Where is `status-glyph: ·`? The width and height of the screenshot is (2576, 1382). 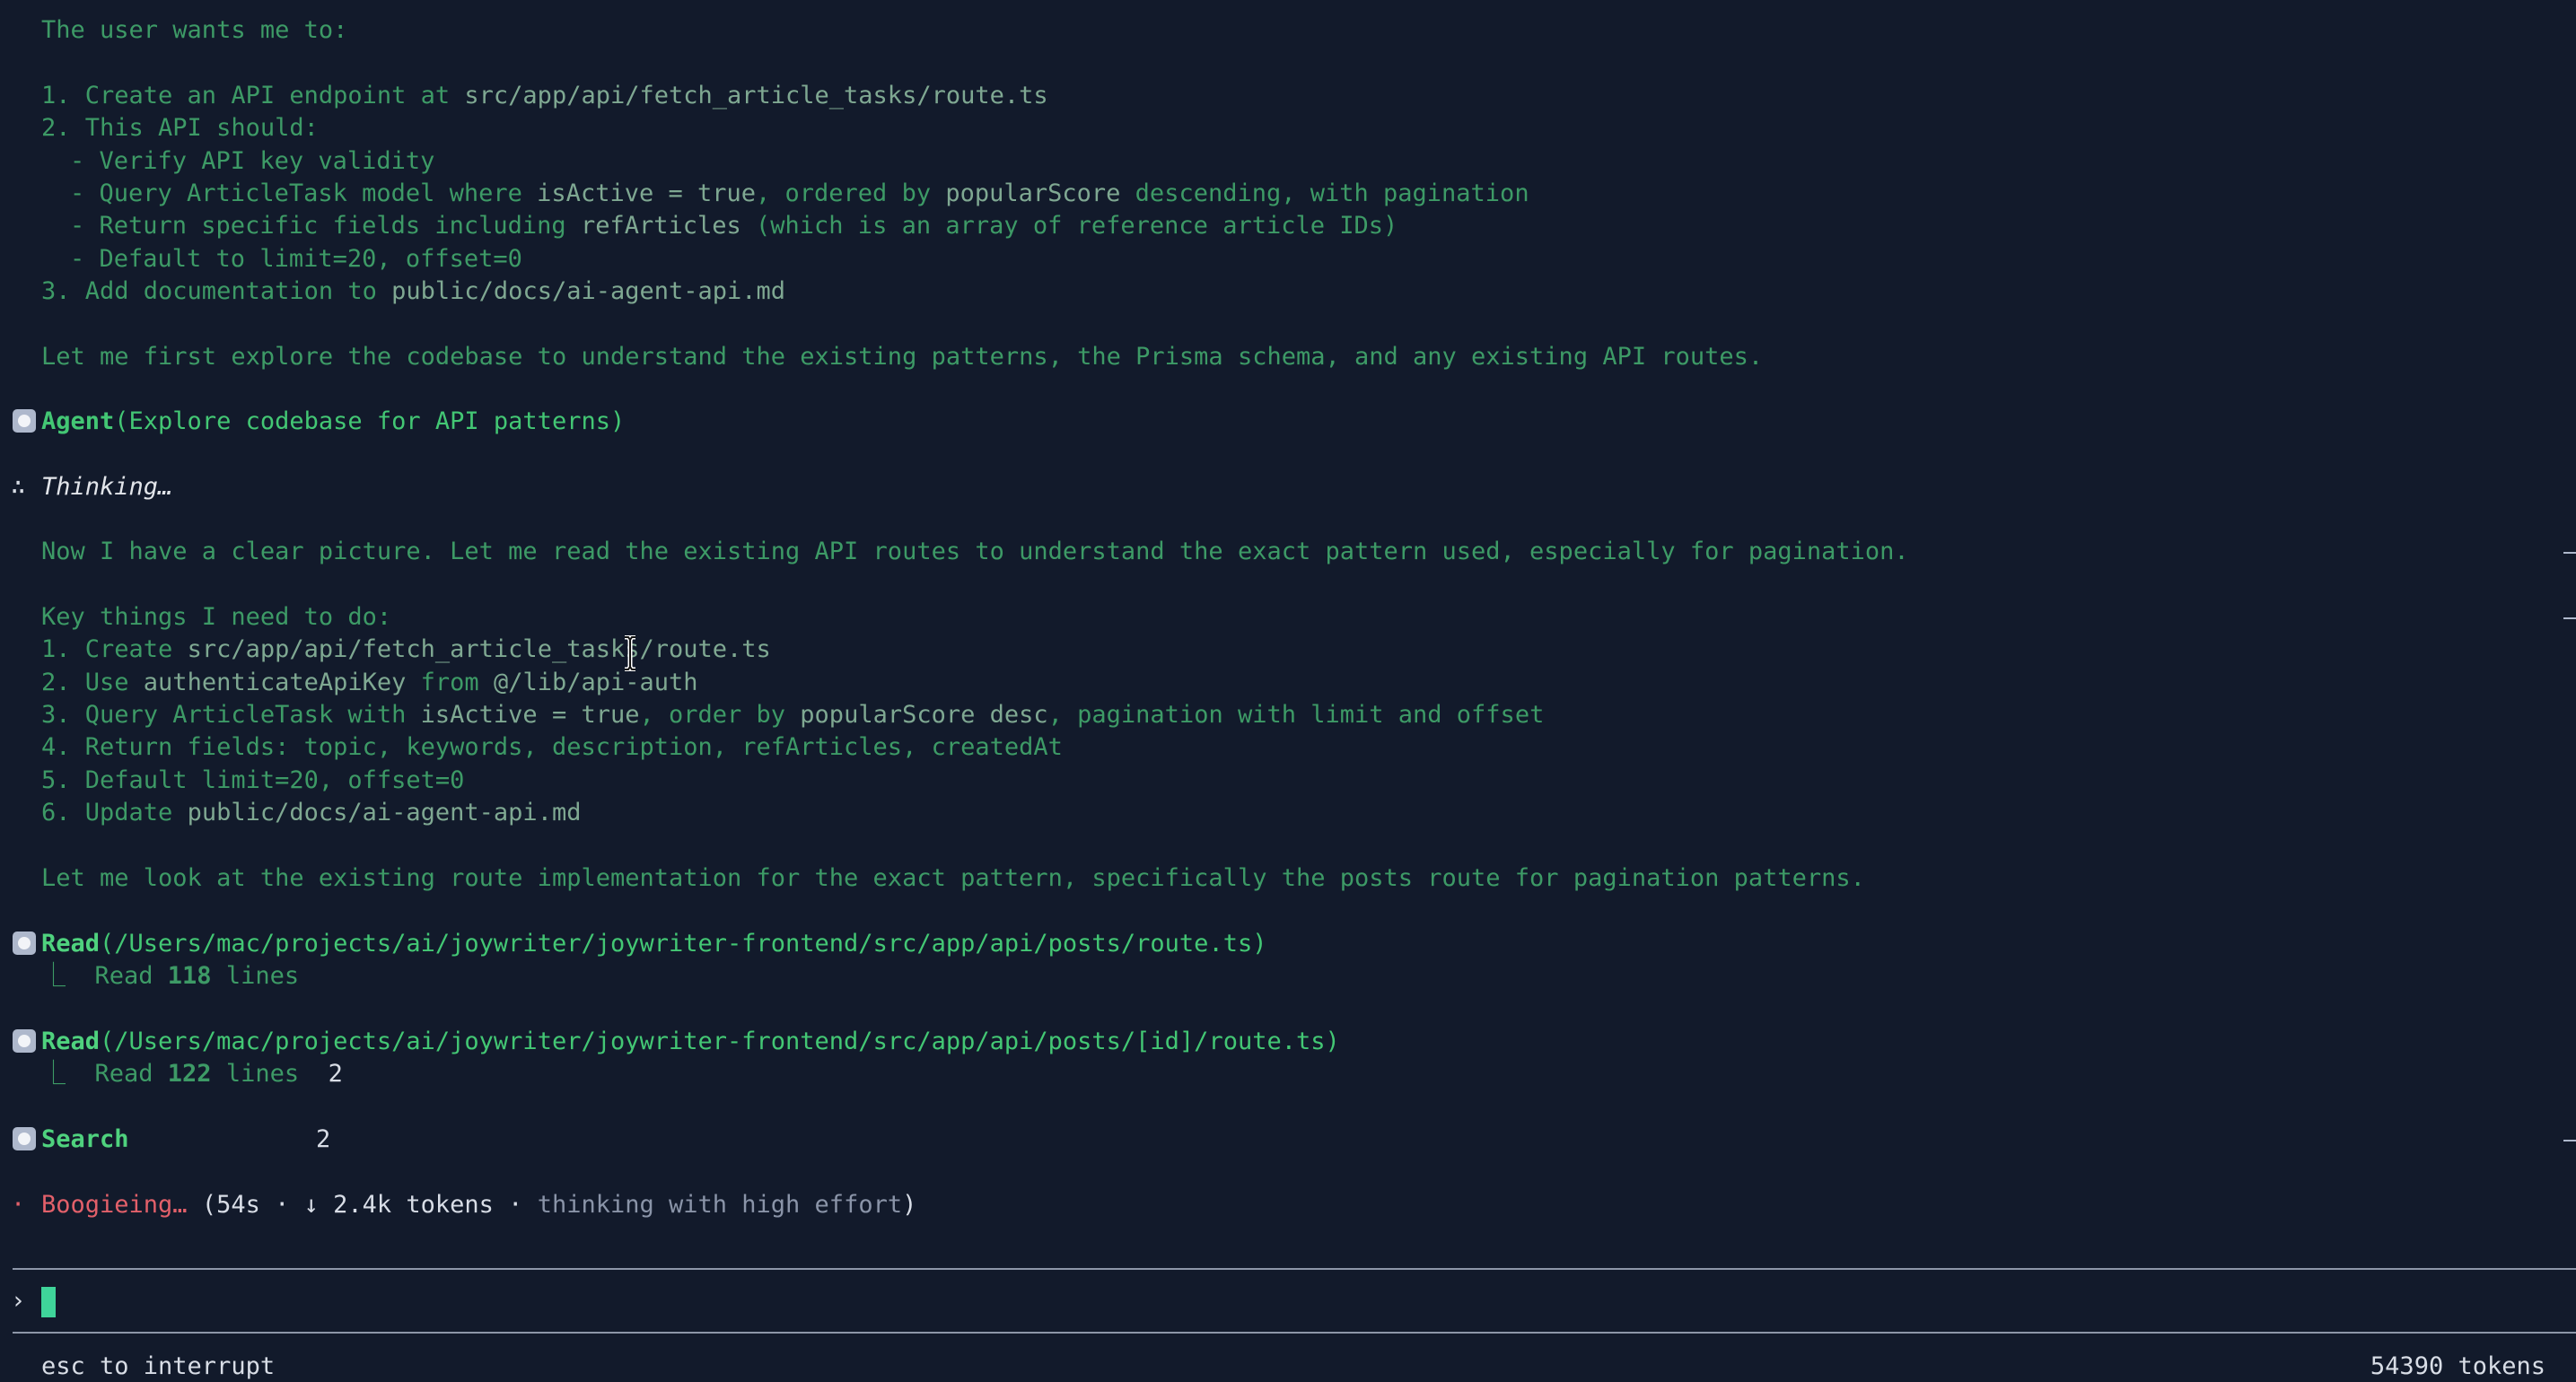
status-glyph: · is located at coordinates (18, 1205).